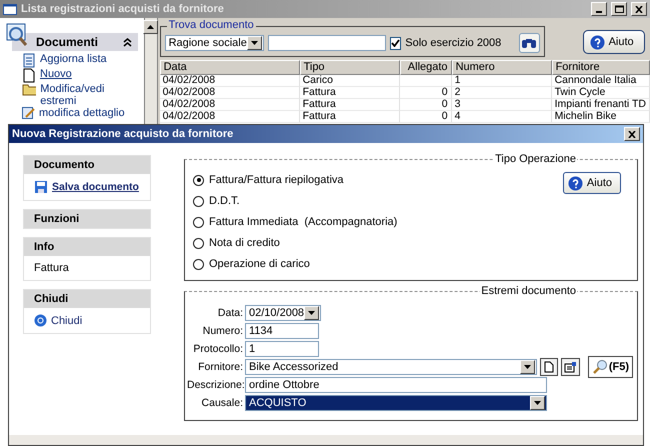 The image size is (650, 446). I want to click on checkbox-label: Solo esercizio 2008, so click(453, 43).